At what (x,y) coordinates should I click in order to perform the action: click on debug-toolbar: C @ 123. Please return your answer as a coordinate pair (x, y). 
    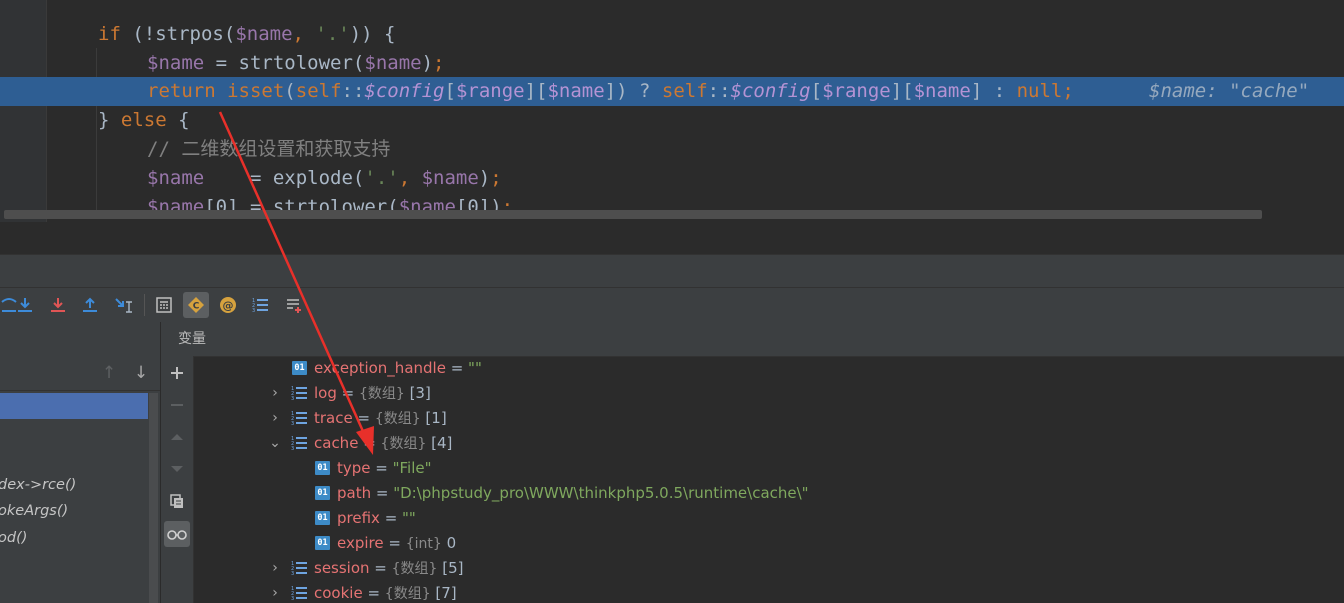
    Looking at the image, I should click on (672, 305).